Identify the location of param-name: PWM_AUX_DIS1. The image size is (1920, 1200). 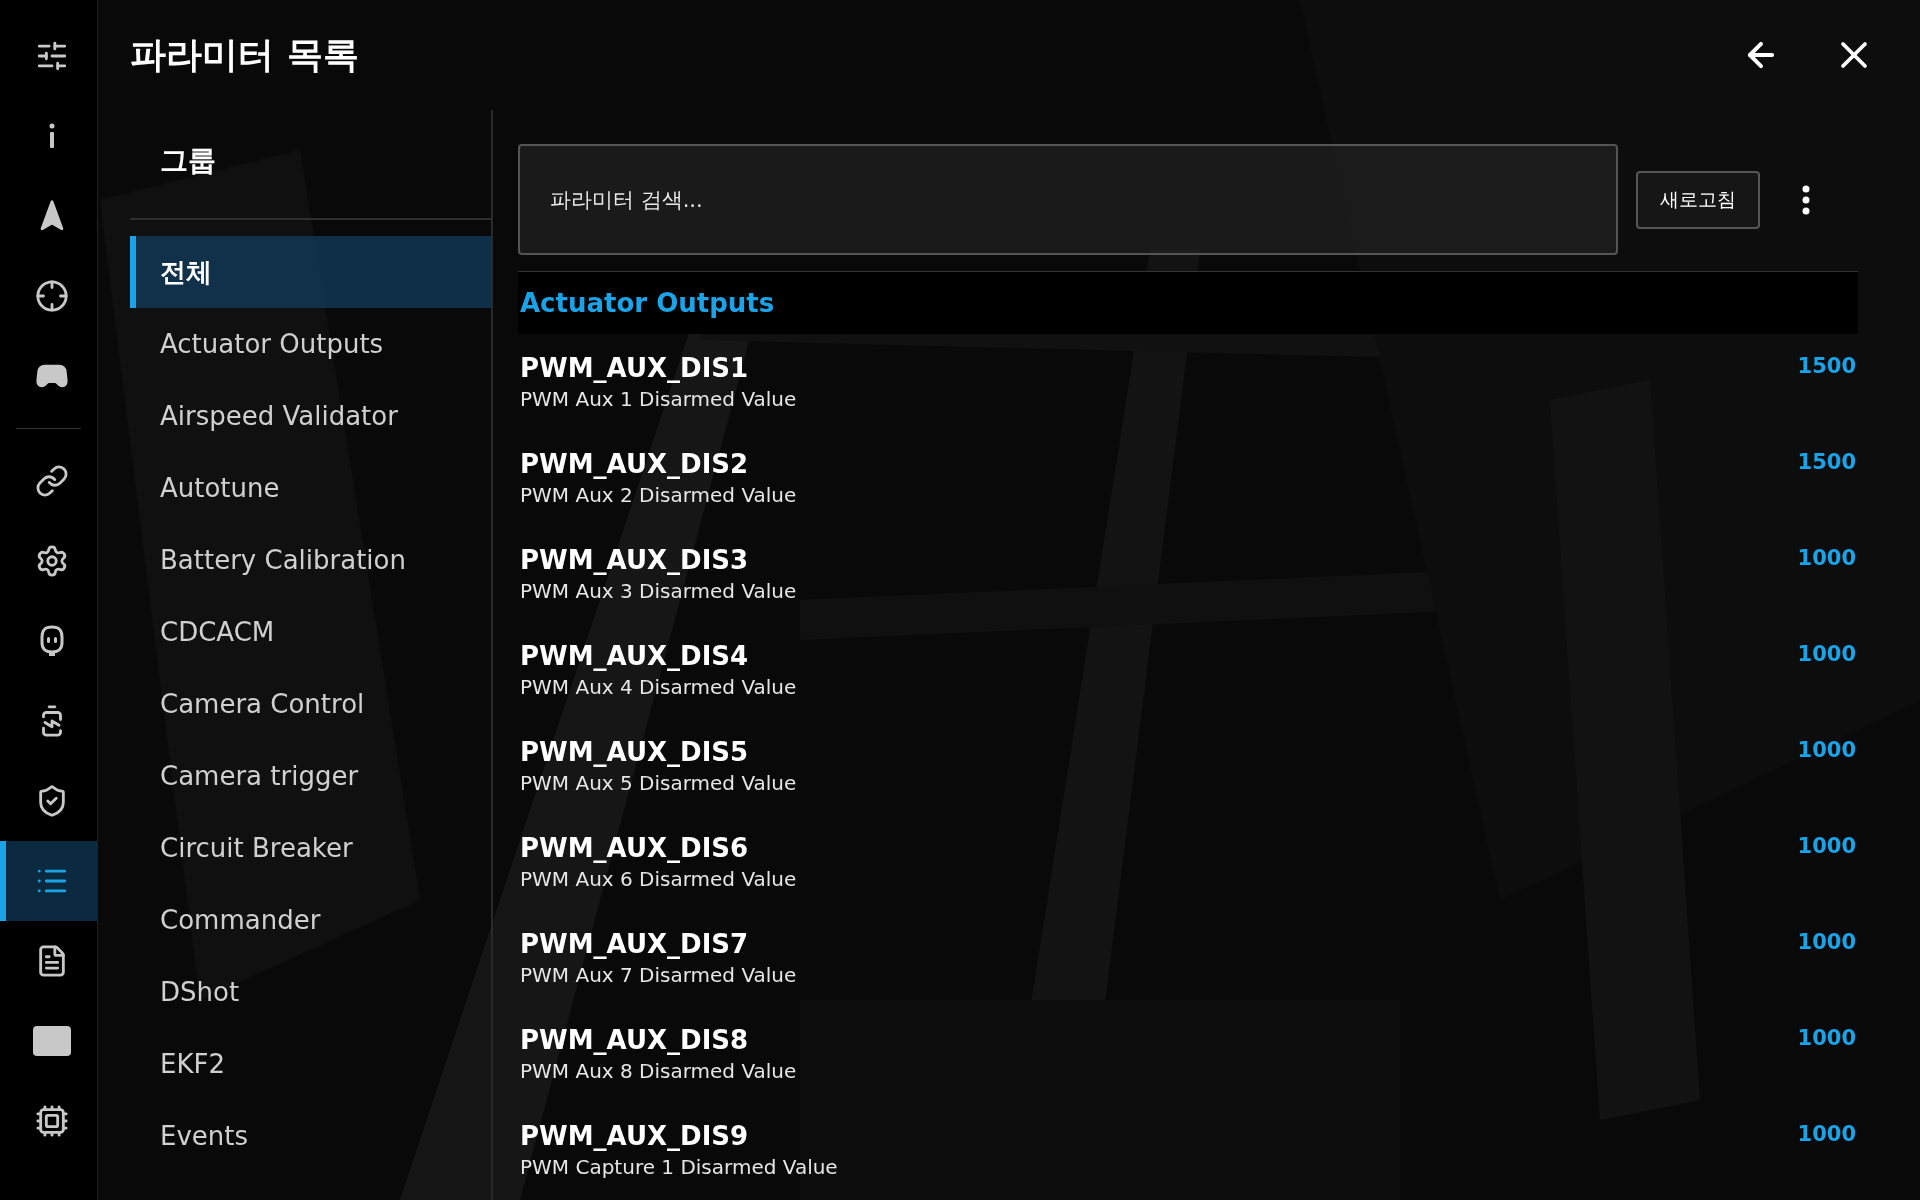
(1159, 368).